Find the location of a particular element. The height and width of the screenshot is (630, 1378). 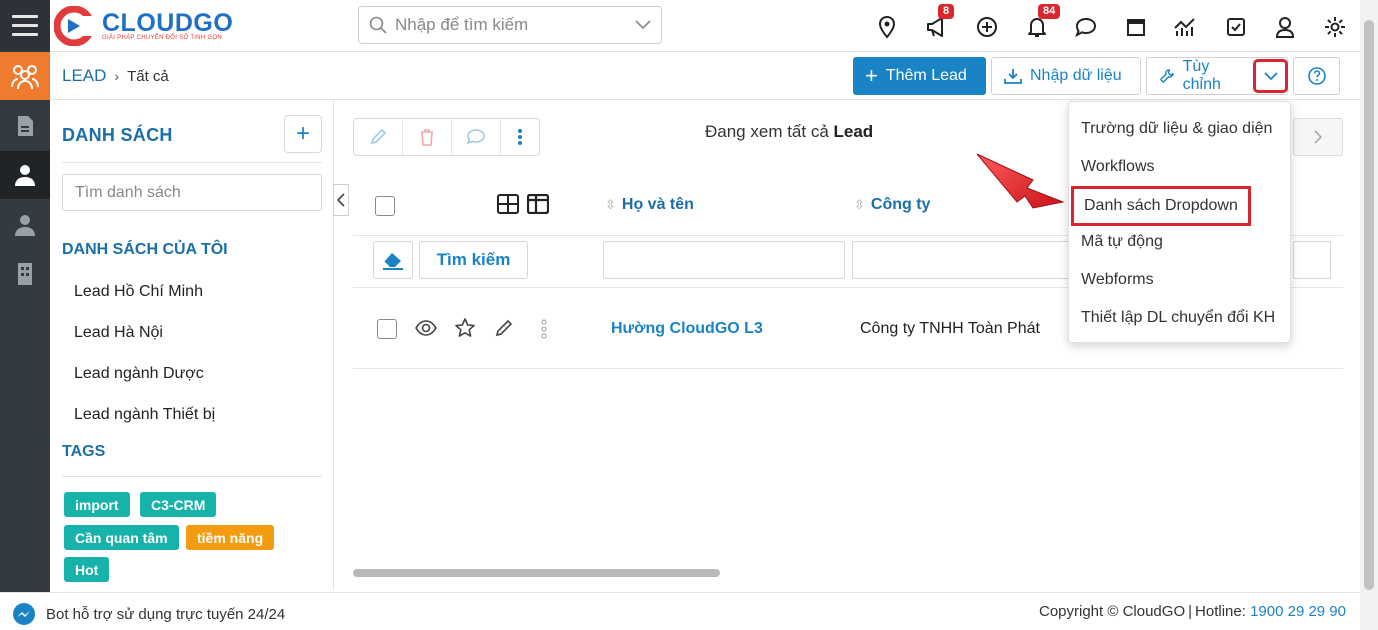

messenger-icon is located at coordinates (24, 614).